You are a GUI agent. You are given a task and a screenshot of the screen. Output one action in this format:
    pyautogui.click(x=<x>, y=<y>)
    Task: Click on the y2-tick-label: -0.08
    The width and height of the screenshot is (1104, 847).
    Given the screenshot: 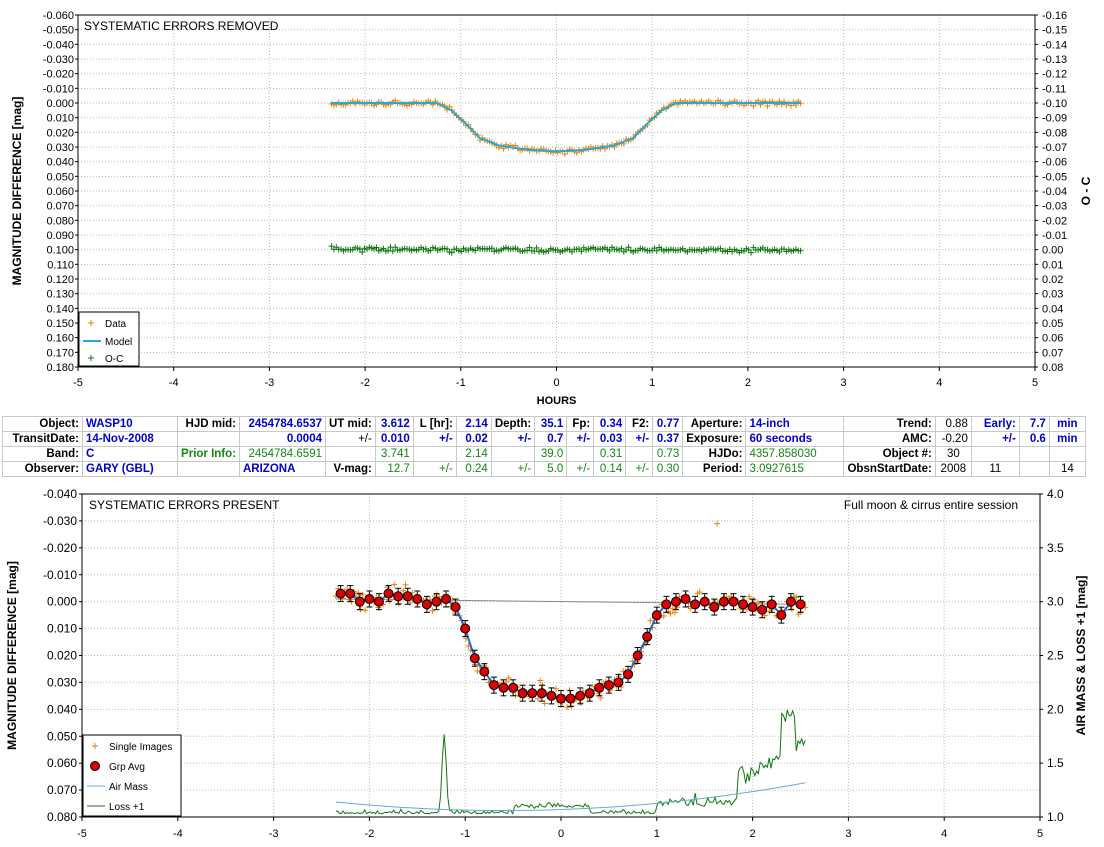 What is the action you would take?
    pyautogui.click(x=1054, y=133)
    